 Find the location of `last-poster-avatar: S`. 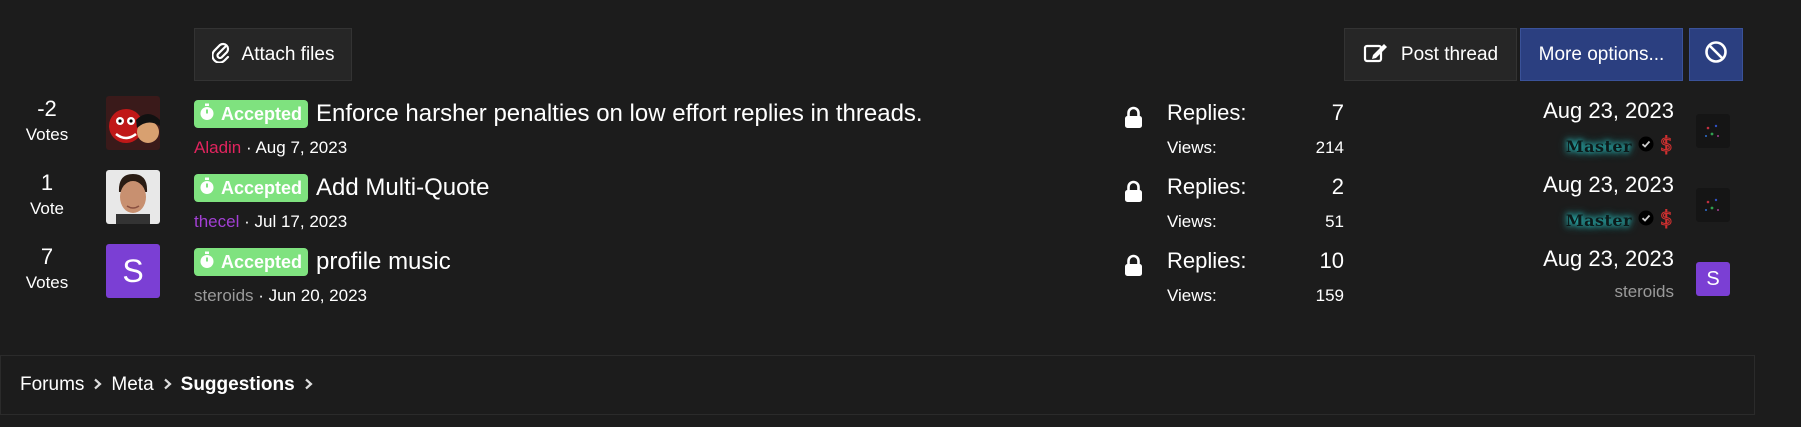

last-poster-avatar: S is located at coordinates (1713, 279).